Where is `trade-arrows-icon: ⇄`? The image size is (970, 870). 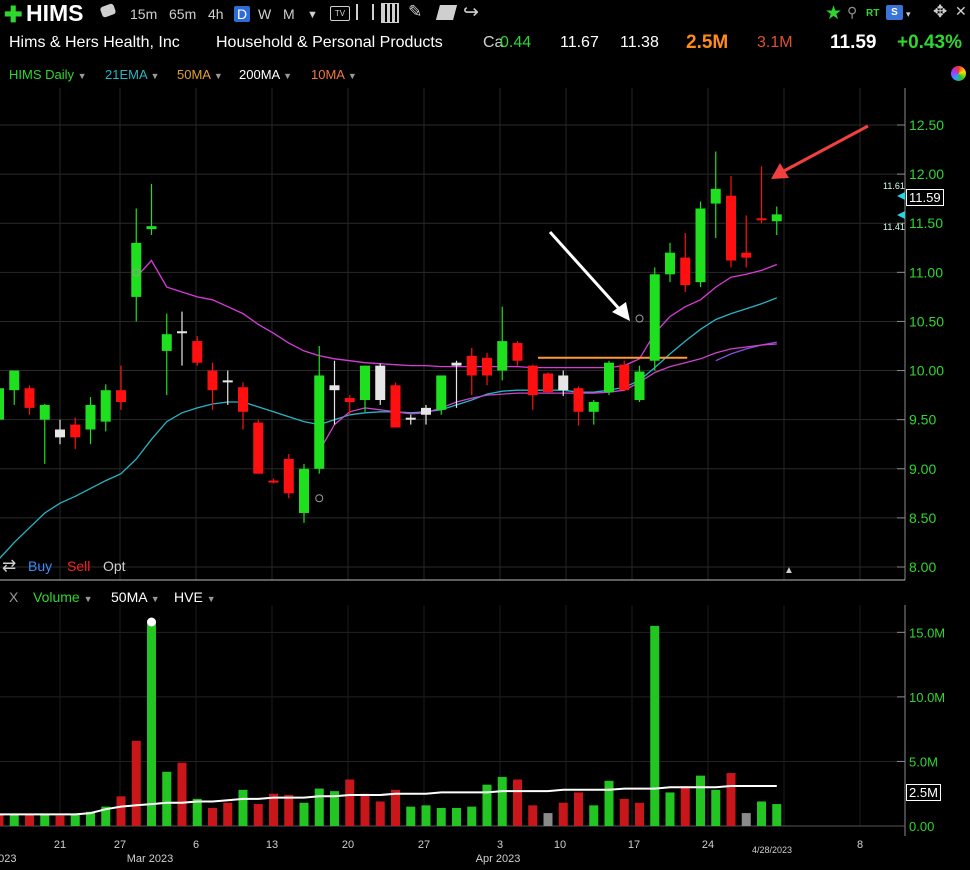
trade-arrows-icon: ⇄ is located at coordinates (9, 566).